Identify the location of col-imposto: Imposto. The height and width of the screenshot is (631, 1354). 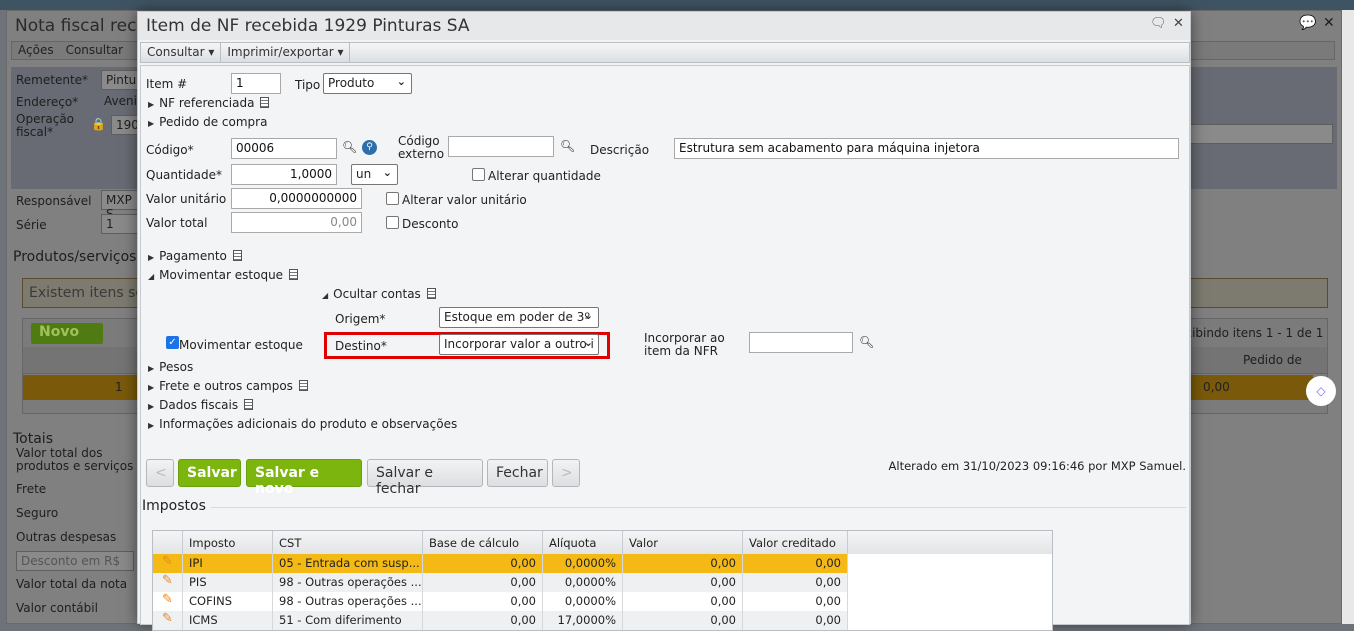
(228, 542).